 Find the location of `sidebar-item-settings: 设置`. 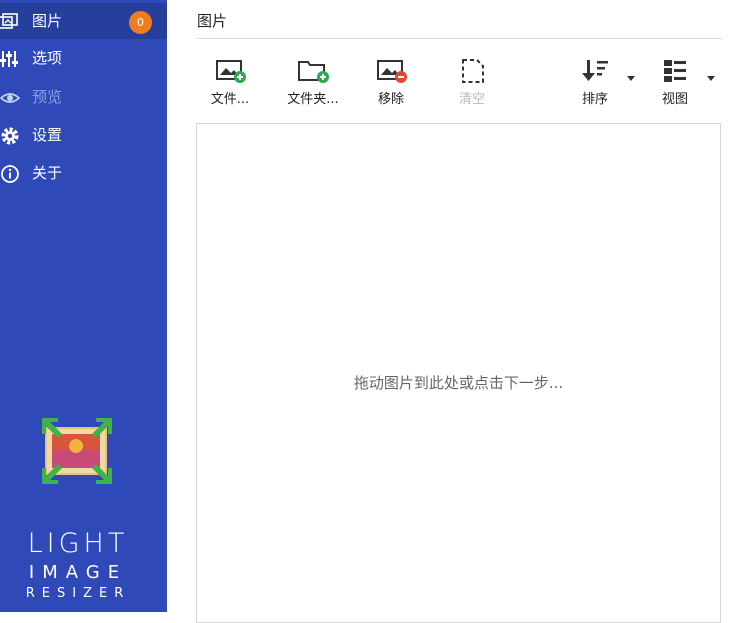

sidebar-item-settings: 设置 is located at coordinates (83, 135).